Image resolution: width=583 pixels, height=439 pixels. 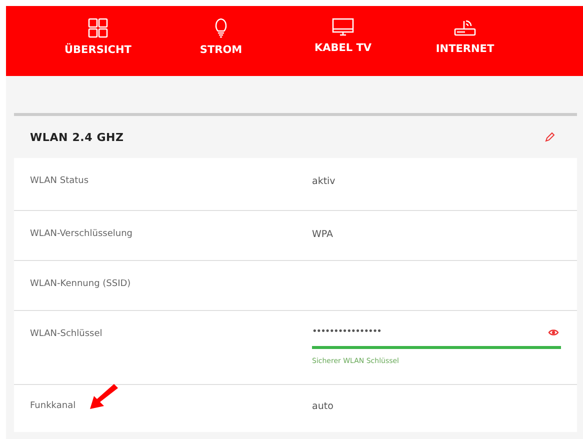 I want to click on section-title: WLAN 2.4 GHZ, so click(x=77, y=137).